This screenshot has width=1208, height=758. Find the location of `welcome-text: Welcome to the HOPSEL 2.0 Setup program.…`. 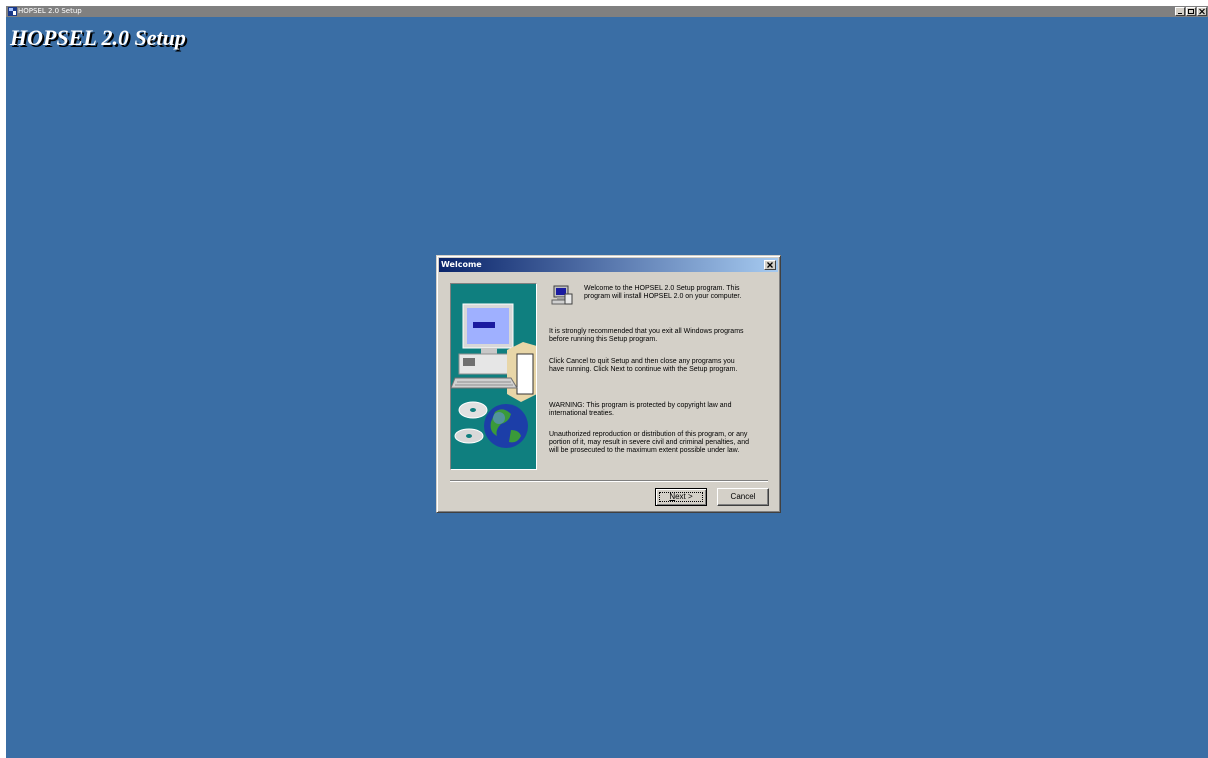

welcome-text: Welcome to the HOPSEL 2.0 Setup program.… is located at coordinates (663, 292).